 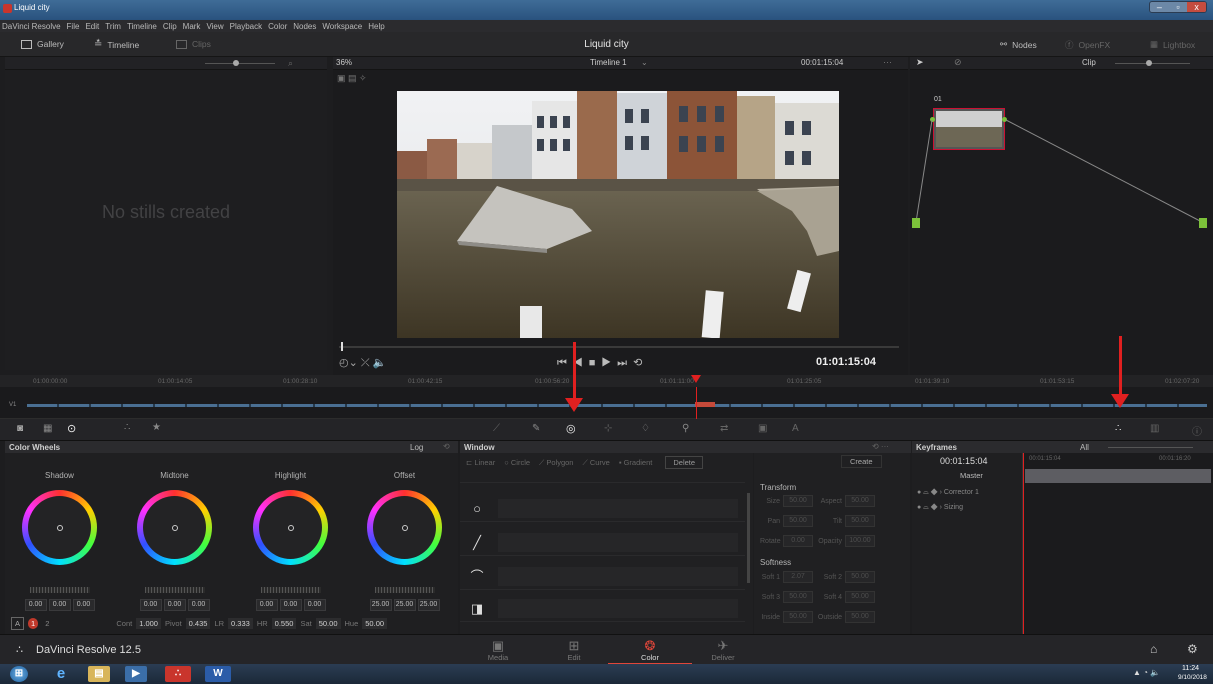 I want to click on ie-icon: e, so click(x=61, y=674).